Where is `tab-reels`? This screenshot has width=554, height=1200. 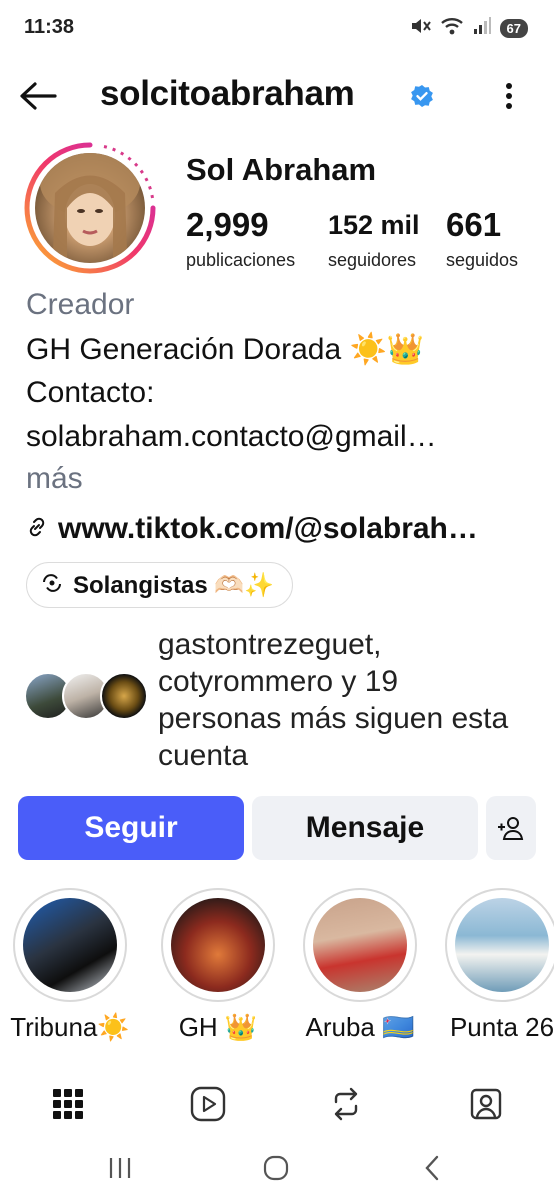 tab-reels is located at coordinates (208, 1104).